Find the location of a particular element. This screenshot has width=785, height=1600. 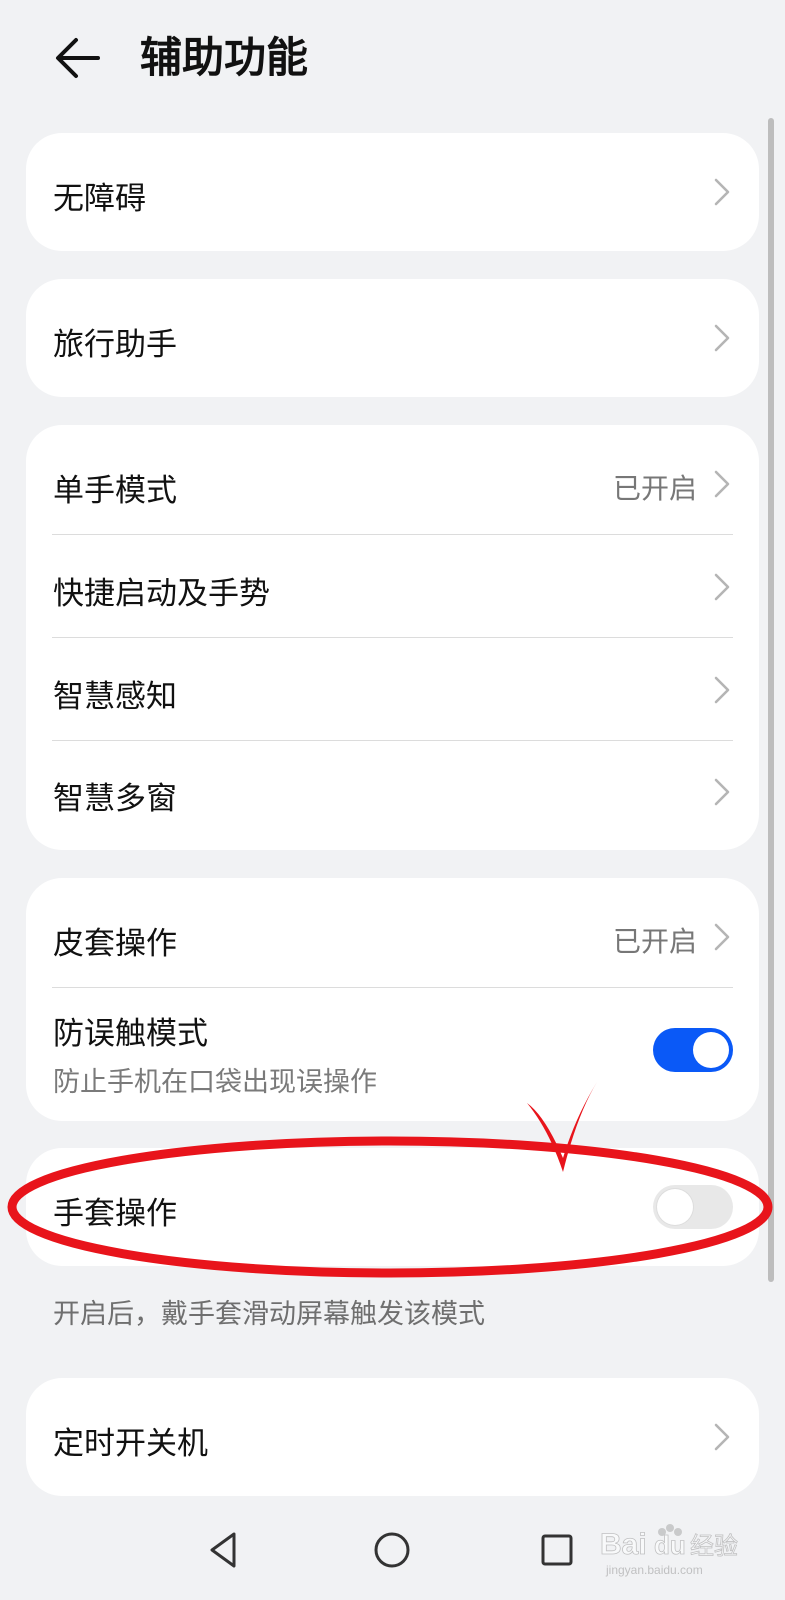

settings-item-smart-multiwindow: 智慧多窗 is located at coordinates (392, 795).